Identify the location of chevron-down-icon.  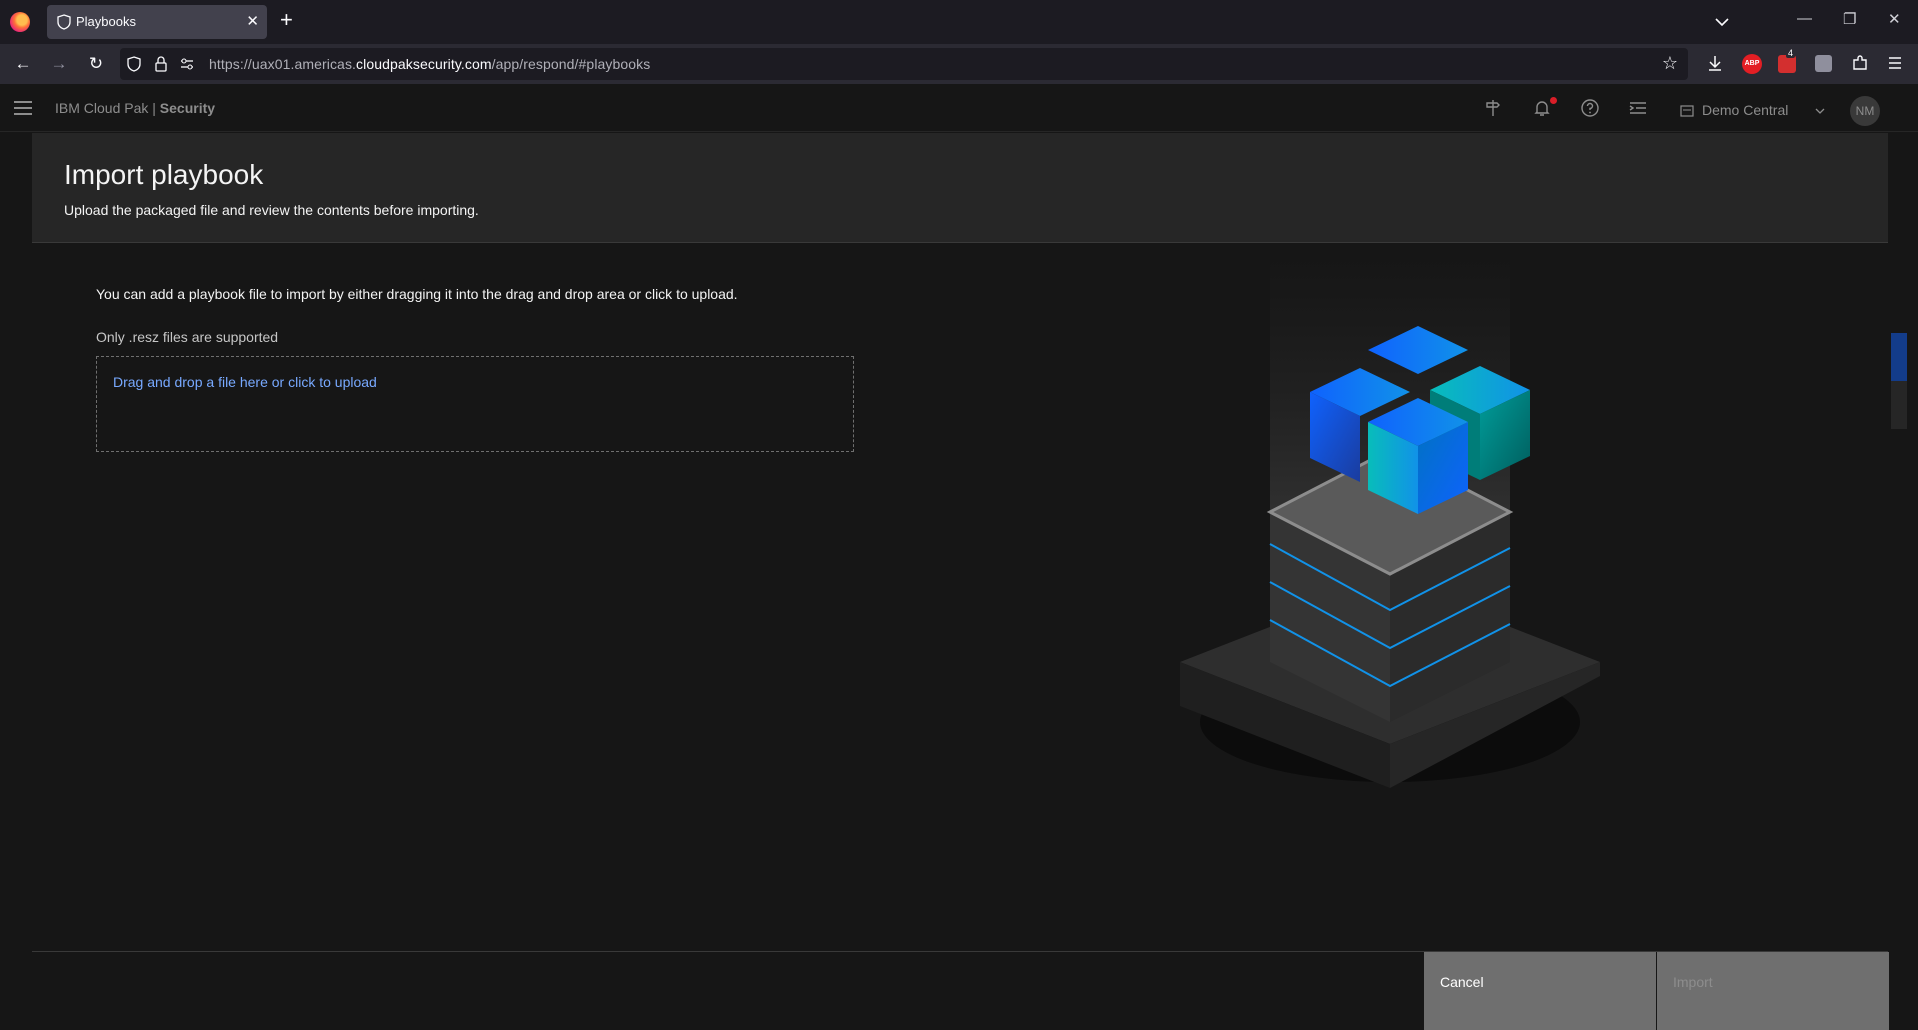
(1820, 111).